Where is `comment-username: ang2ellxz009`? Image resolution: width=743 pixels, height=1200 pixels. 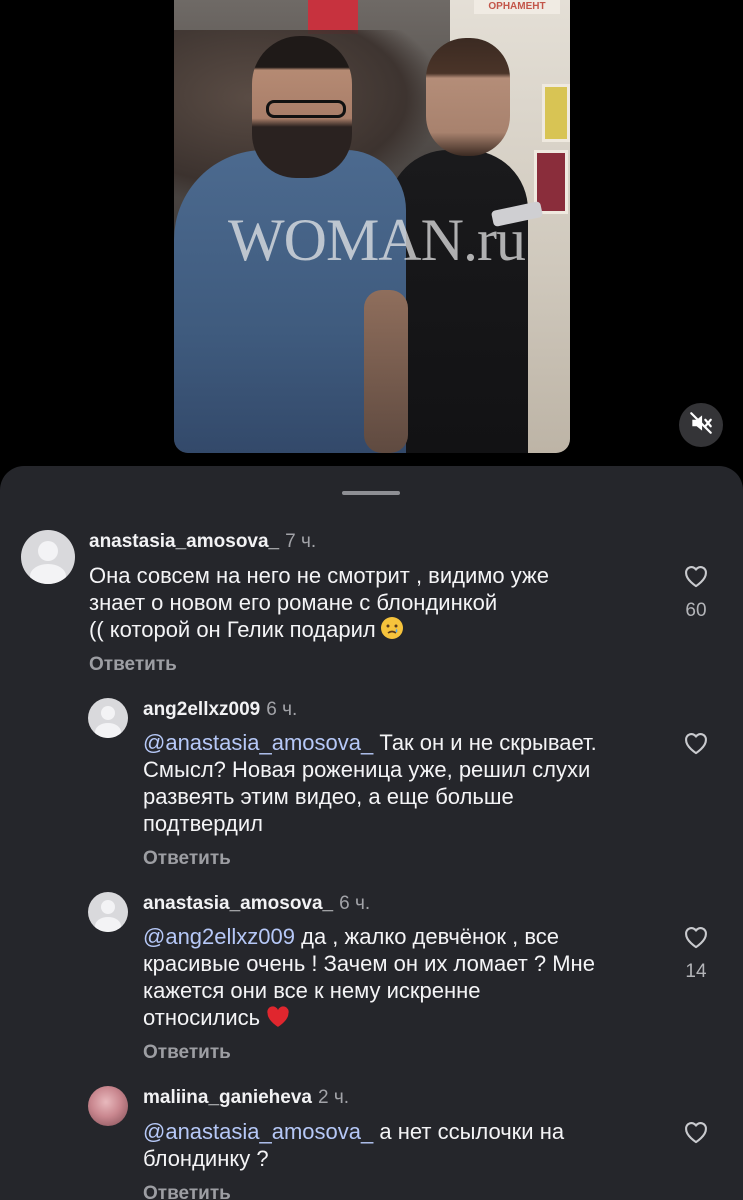 comment-username: ang2ellxz009 is located at coordinates (201, 709).